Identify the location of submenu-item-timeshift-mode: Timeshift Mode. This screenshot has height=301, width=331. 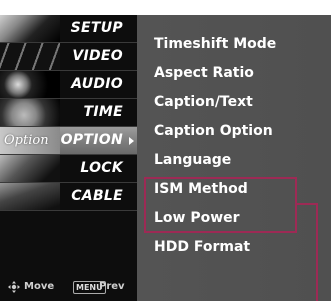
(215, 44).